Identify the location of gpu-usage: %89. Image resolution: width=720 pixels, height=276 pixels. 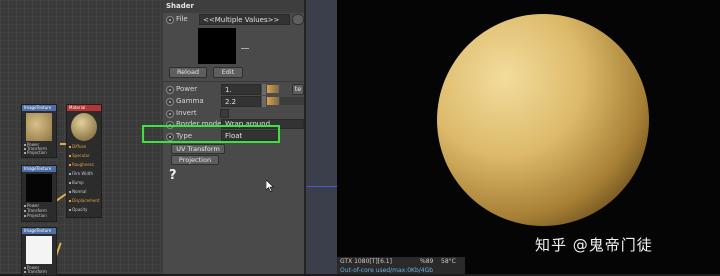
(427, 261).